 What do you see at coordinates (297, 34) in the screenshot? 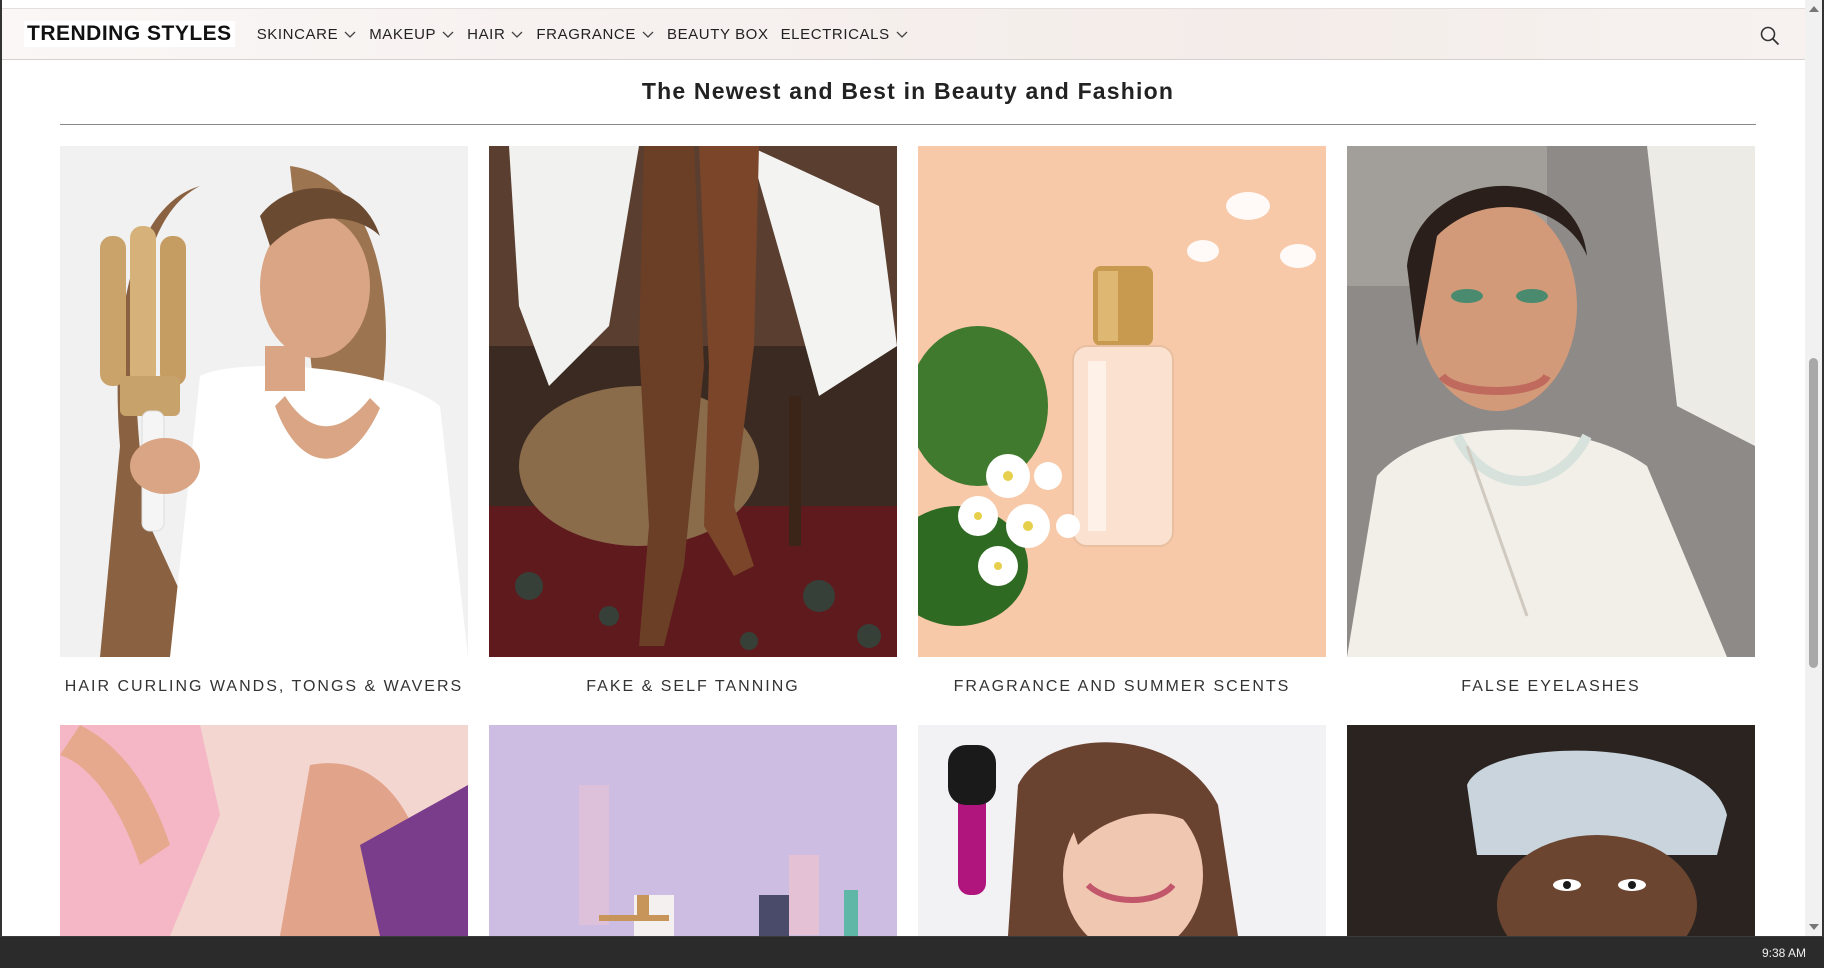
I see `nav-item-label: SKINCARE` at bounding box center [297, 34].